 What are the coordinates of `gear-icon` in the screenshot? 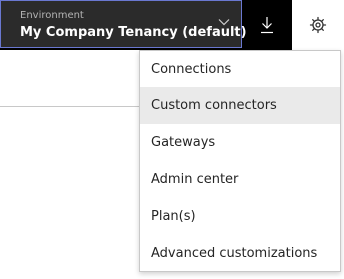 It's located at (318, 25).